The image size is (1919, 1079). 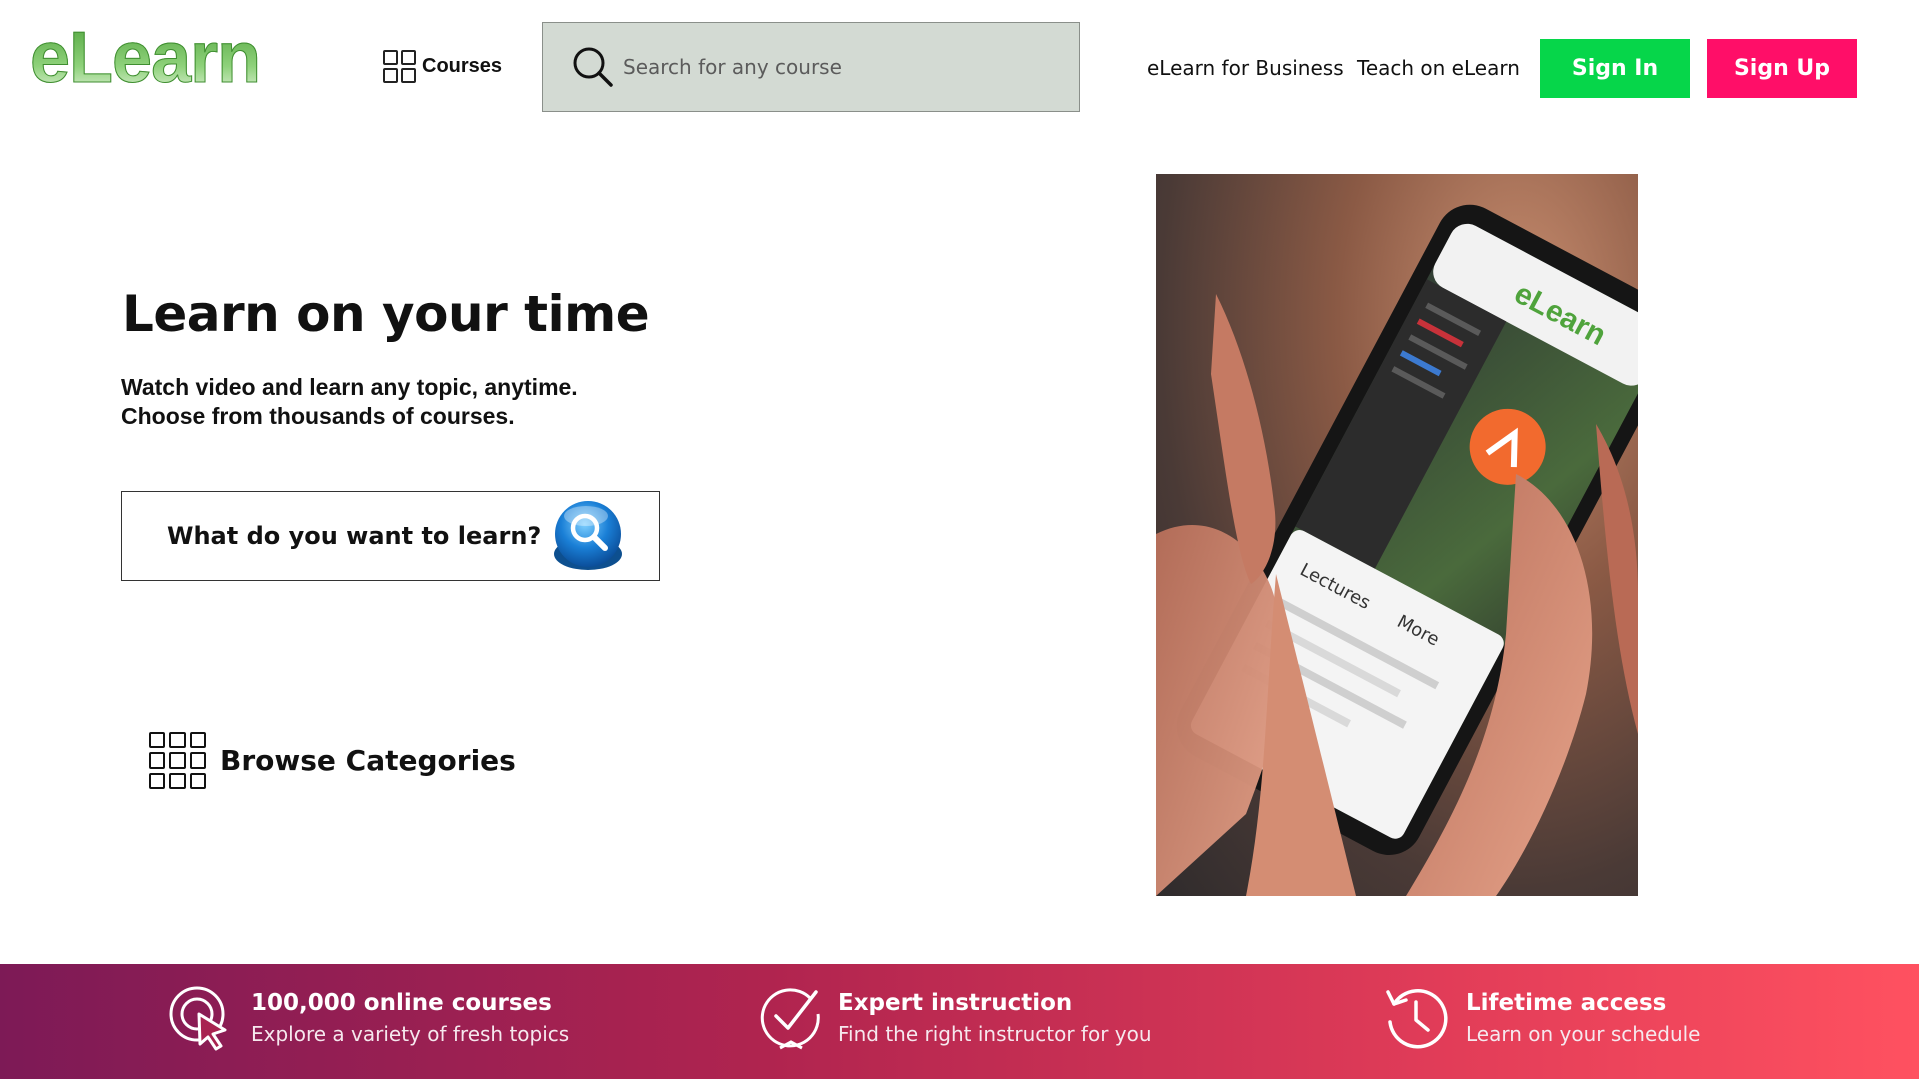 What do you see at coordinates (145, 58) in the screenshot?
I see `logo-text: eLearn` at bounding box center [145, 58].